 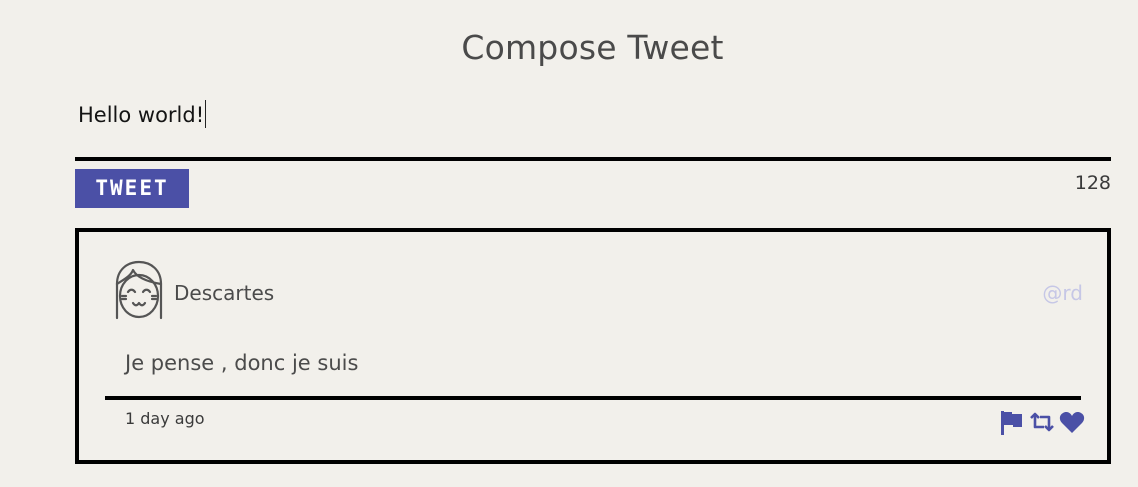 I want to click on tweet-author-handle: @rd, so click(x=1062, y=293).